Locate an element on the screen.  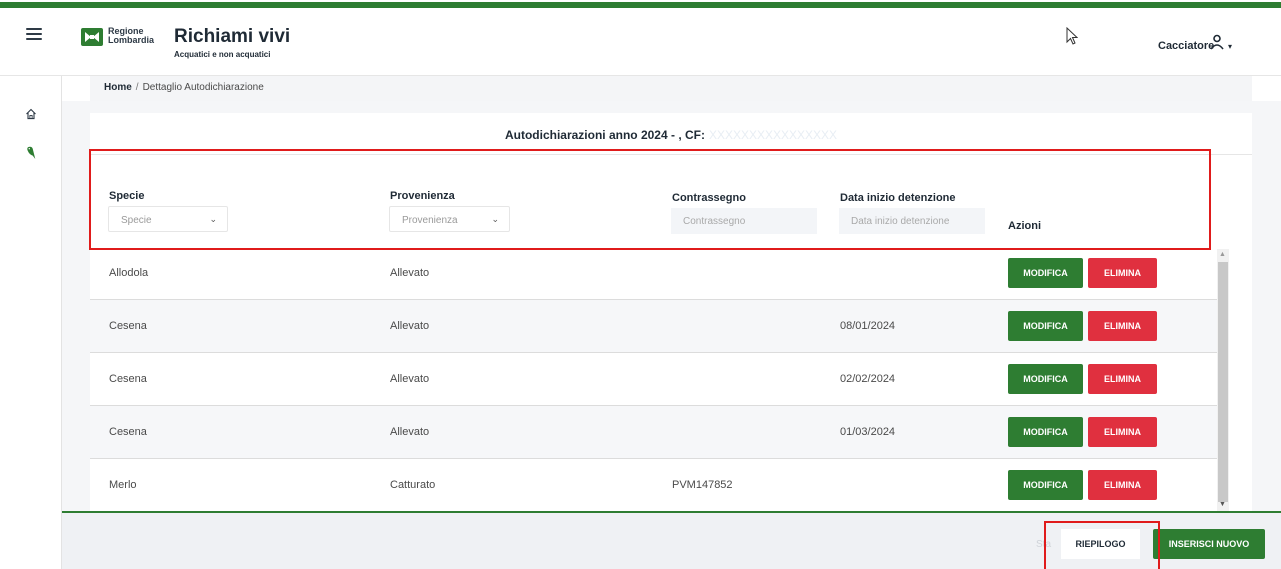
sidebar-item-home is located at coordinates (31, 114).